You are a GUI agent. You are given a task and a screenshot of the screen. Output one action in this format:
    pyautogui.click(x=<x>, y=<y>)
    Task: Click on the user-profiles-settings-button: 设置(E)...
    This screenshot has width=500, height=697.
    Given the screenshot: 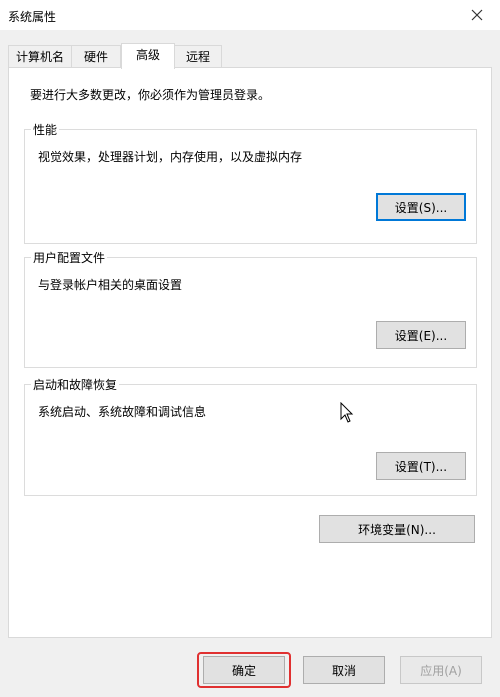 What is the action you would take?
    pyautogui.click(x=421, y=335)
    